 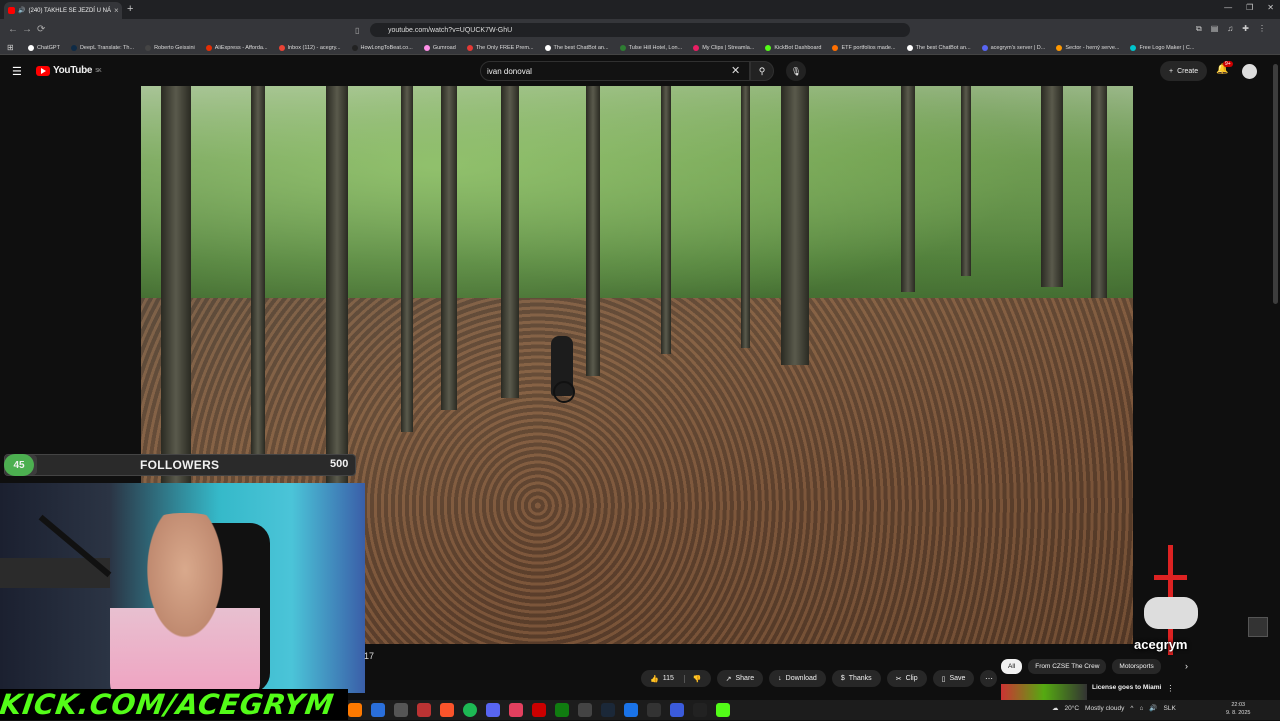 What do you see at coordinates (44, 48) in the screenshot?
I see `bookmark-item: ChatGPT` at bounding box center [44, 48].